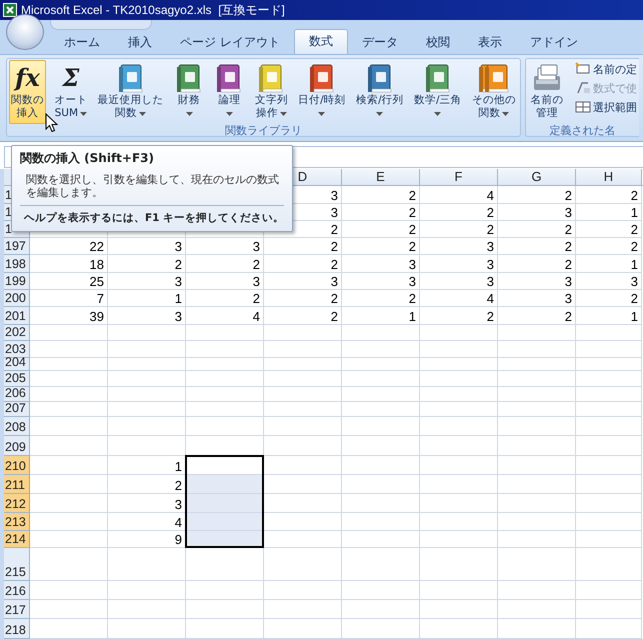 Image resolution: width=643 pixels, height=639 pixels. I want to click on row-header: 199, so click(17, 281).